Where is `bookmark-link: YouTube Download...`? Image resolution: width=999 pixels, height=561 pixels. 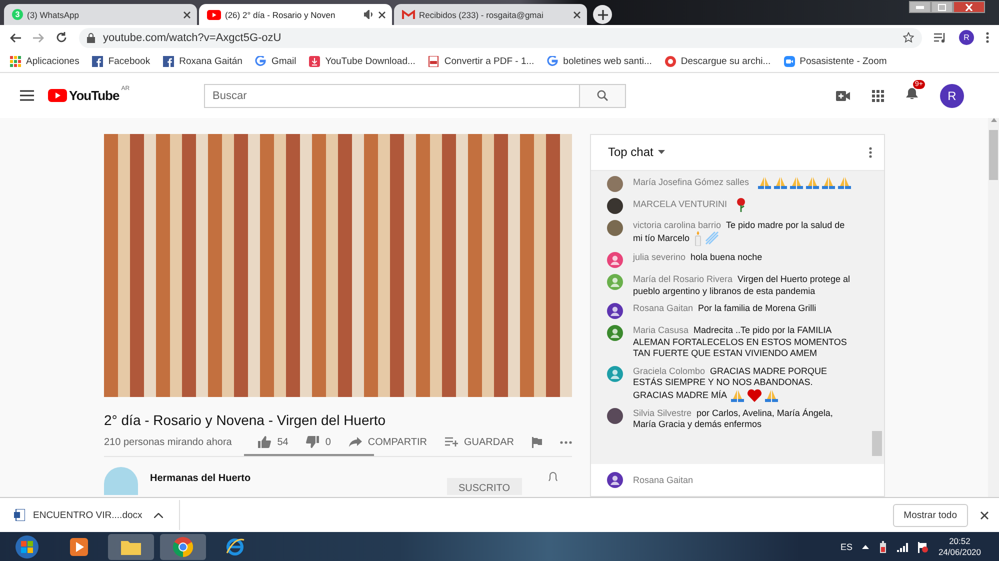
bookmark-link: YouTube Download... is located at coordinates (362, 61).